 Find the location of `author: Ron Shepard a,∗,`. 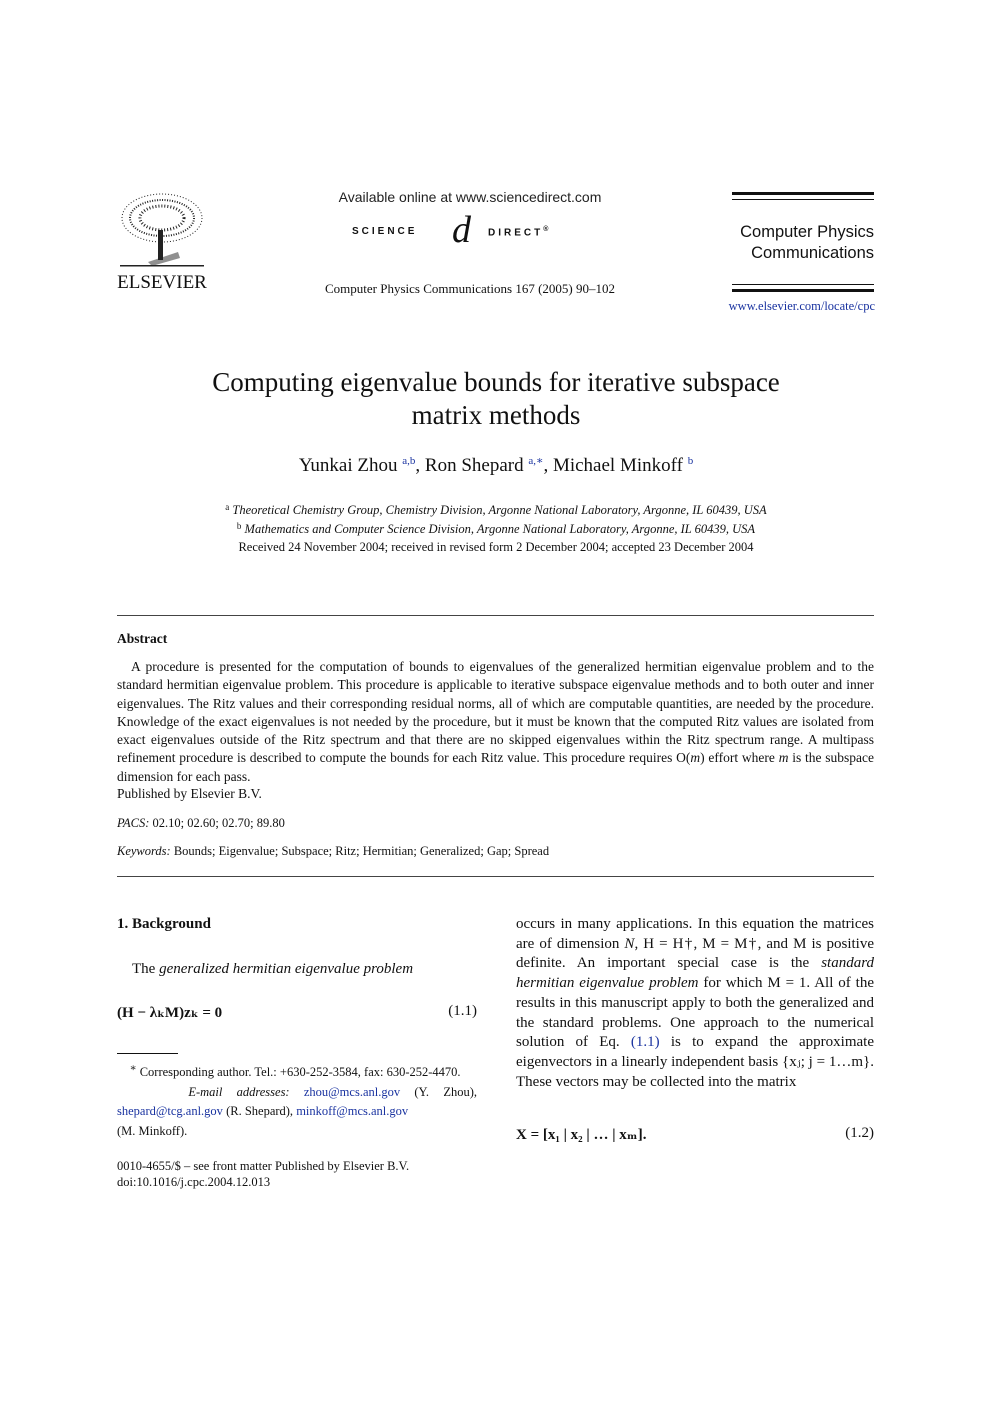

author: Ron Shepard a,∗, is located at coordinates (488, 465).